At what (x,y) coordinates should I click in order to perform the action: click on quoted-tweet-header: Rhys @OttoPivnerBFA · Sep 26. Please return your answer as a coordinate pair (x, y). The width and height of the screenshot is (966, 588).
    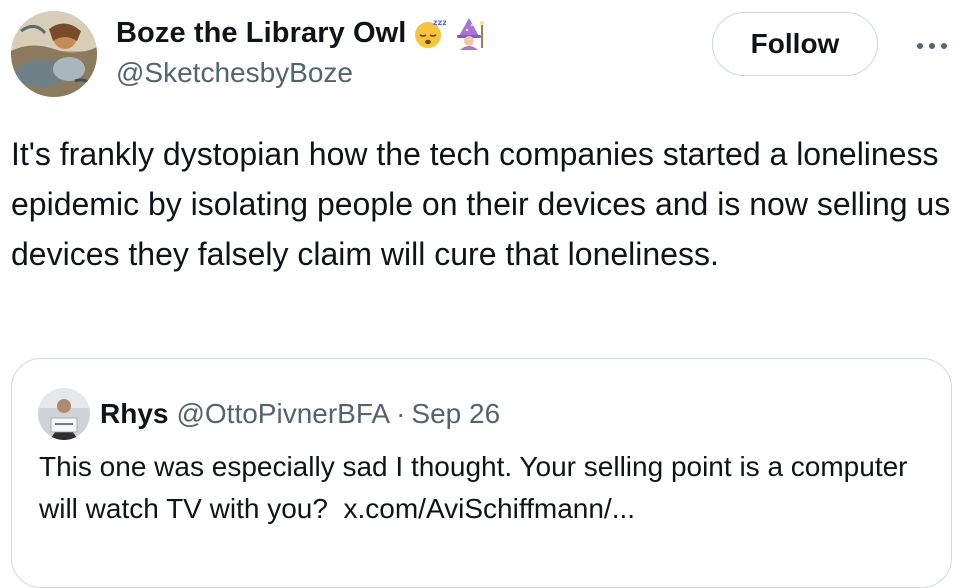
    Looking at the image, I should click on (300, 414).